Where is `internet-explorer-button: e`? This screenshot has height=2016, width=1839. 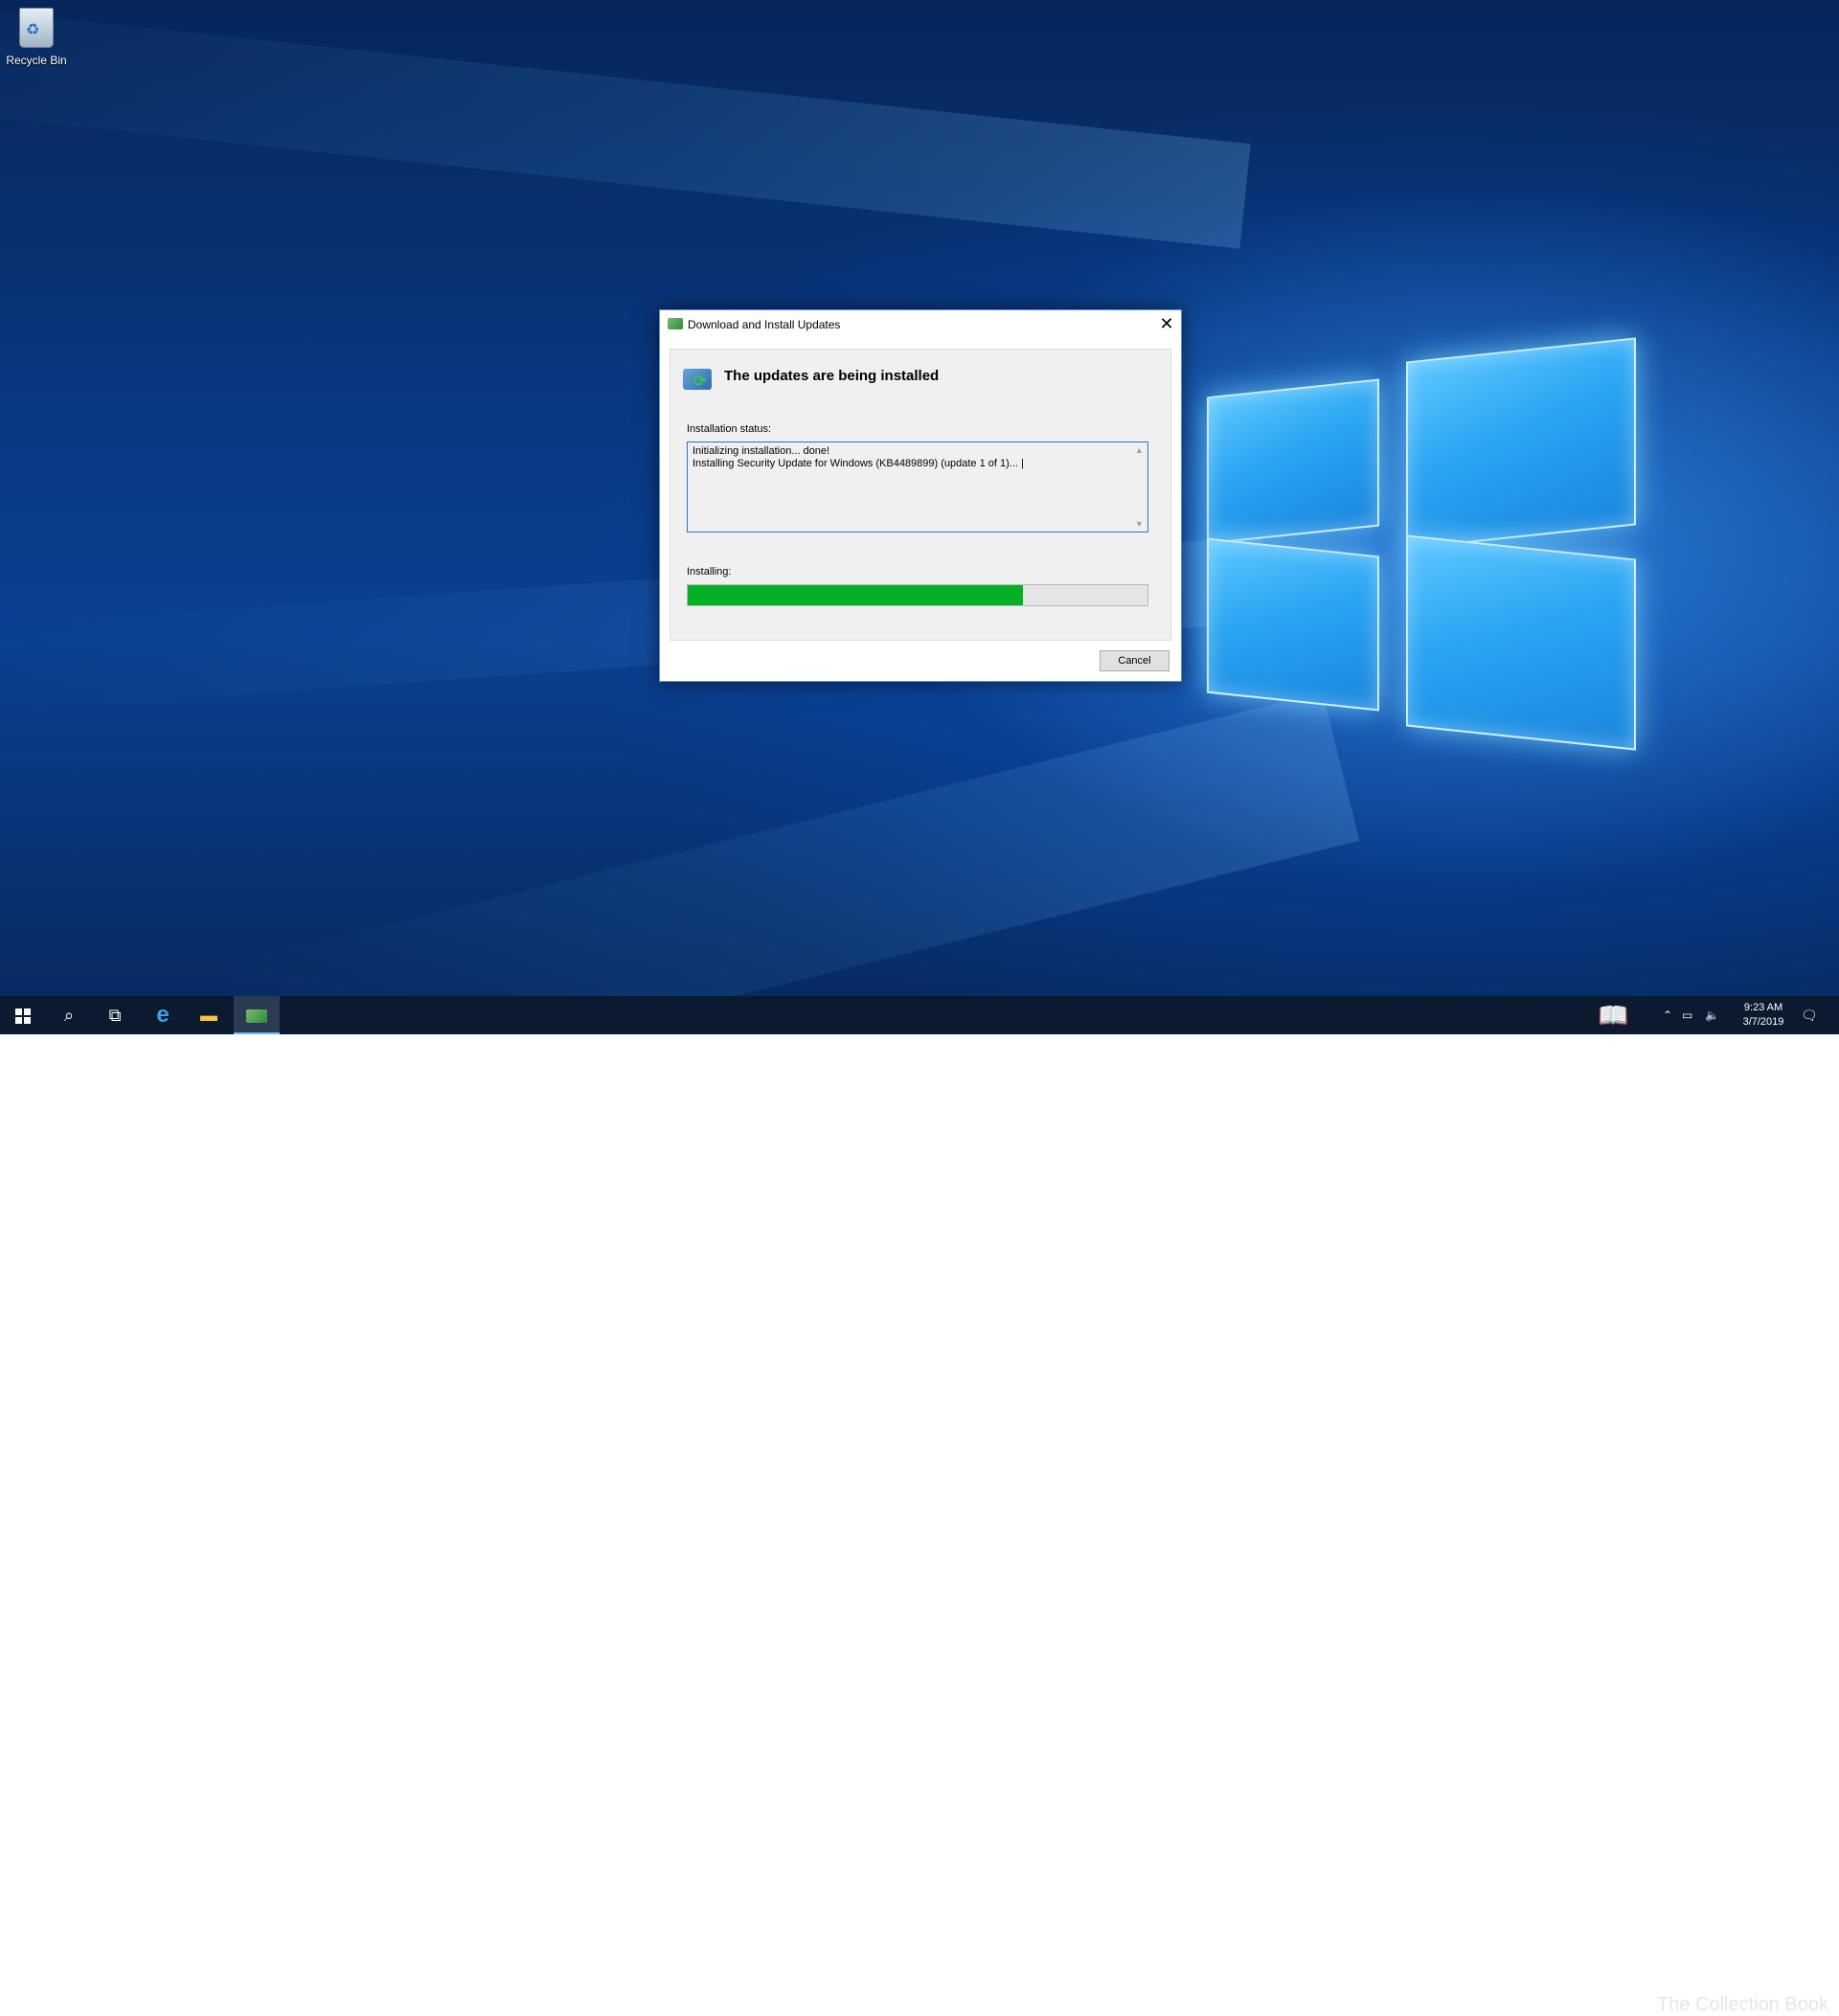 internet-explorer-button: e is located at coordinates (163, 1015).